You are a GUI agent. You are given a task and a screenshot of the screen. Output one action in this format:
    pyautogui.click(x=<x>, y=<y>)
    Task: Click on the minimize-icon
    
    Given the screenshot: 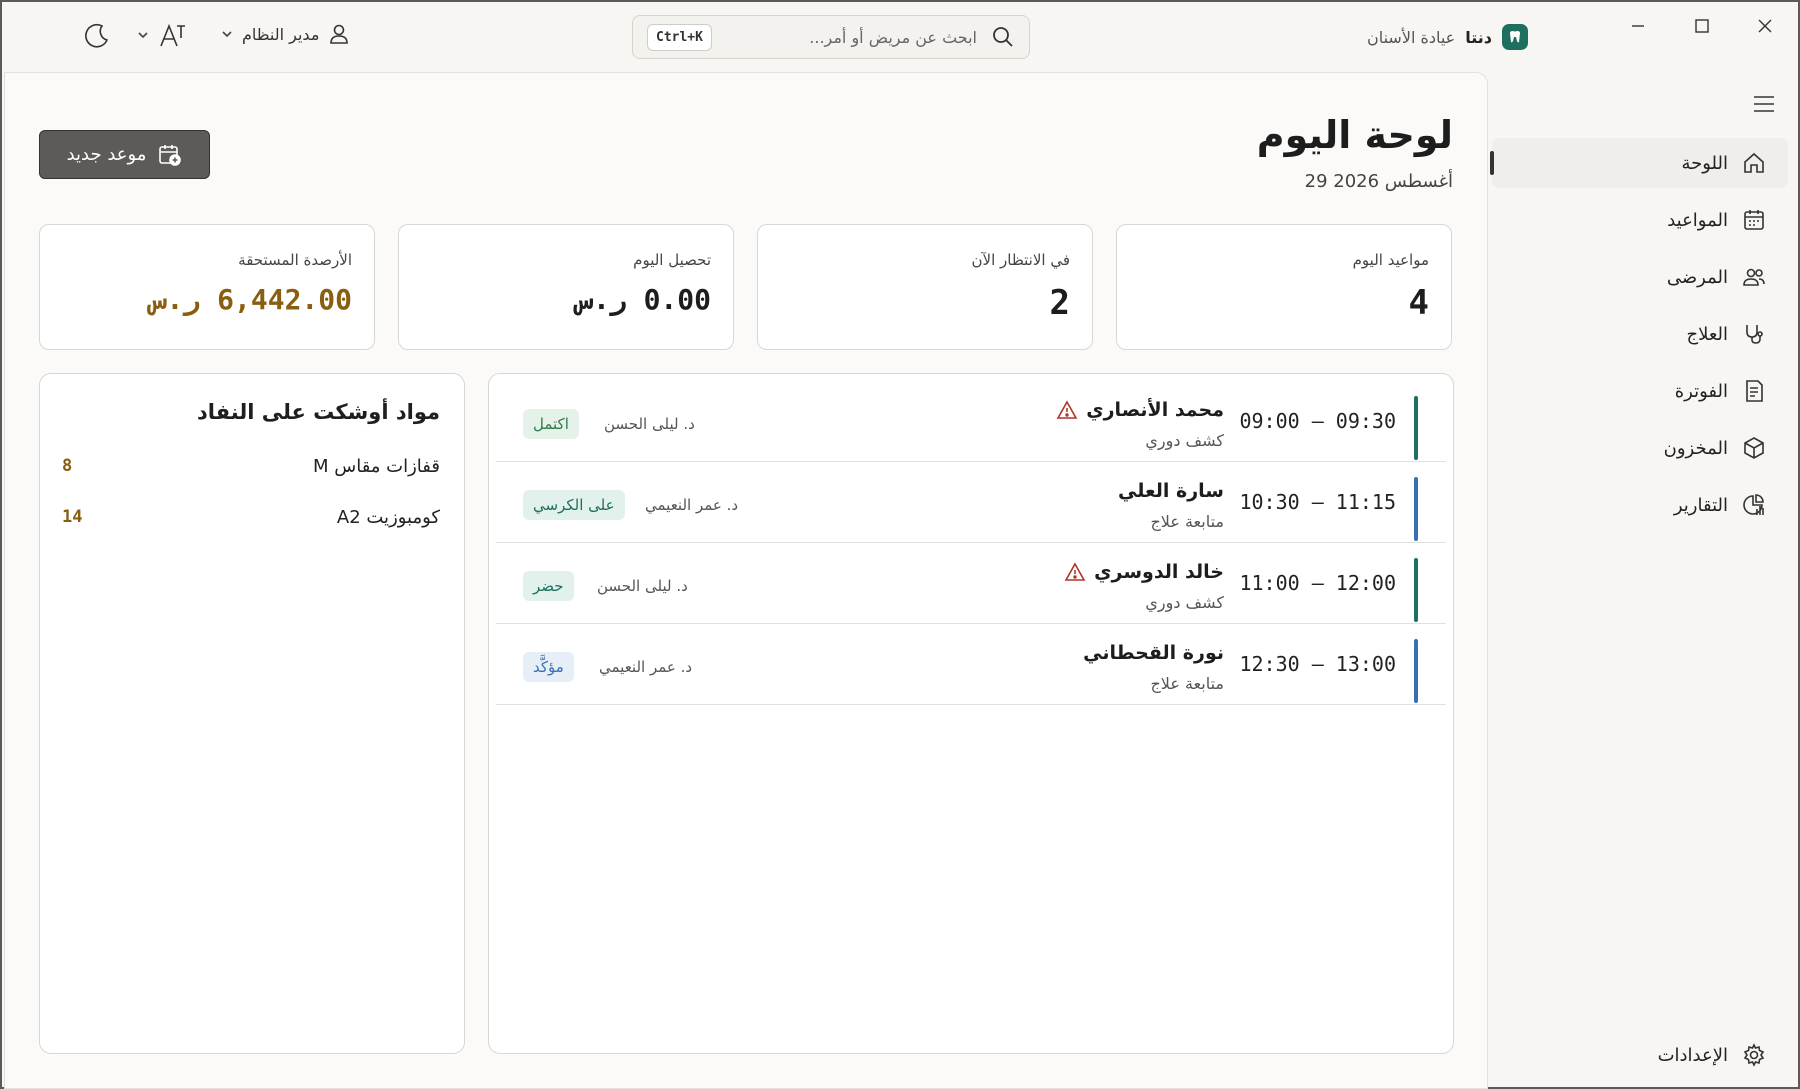 What is the action you would take?
    pyautogui.click(x=1638, y=26)
    